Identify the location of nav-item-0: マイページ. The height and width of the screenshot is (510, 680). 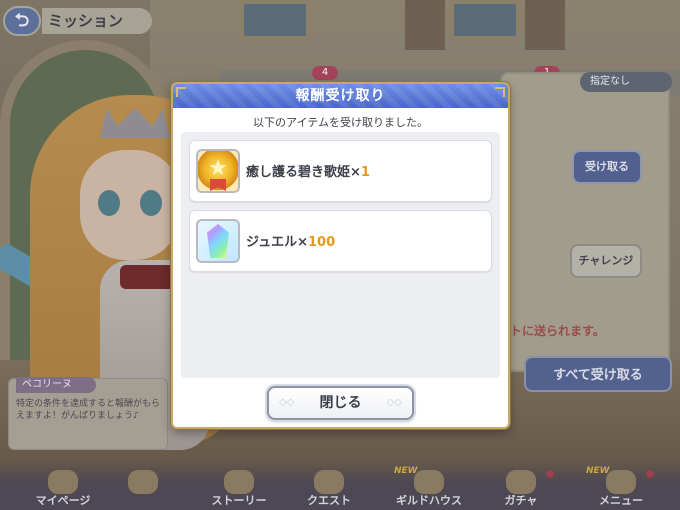
(63, 490).